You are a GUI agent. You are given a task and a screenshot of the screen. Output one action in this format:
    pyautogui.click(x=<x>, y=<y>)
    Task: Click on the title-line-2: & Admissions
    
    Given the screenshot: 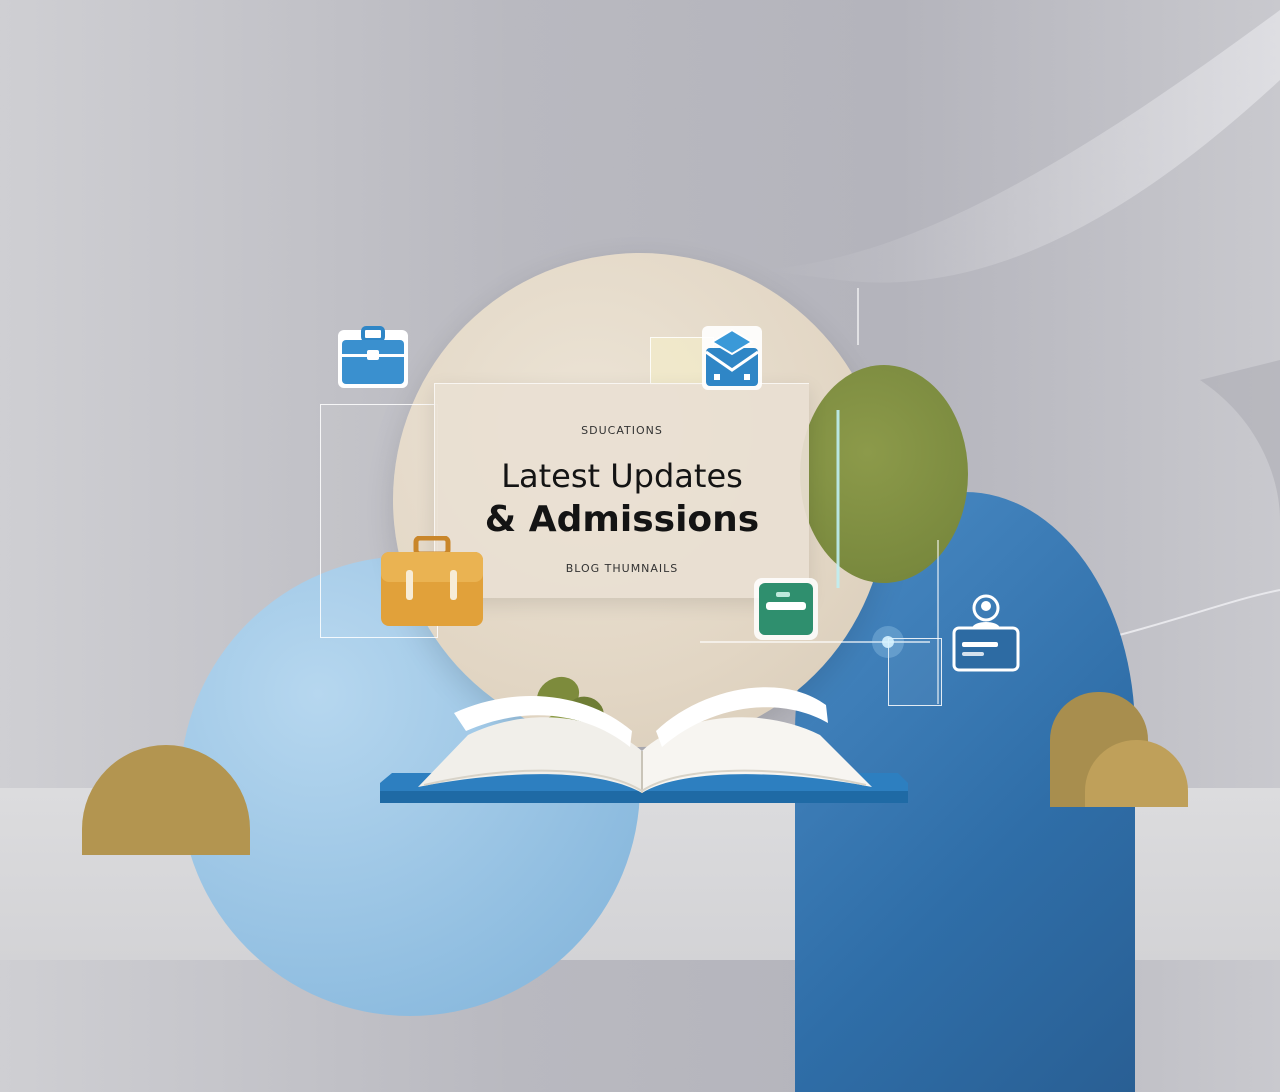 What is the action you would take?
    pyautogui.click(x=622, y=519)
    